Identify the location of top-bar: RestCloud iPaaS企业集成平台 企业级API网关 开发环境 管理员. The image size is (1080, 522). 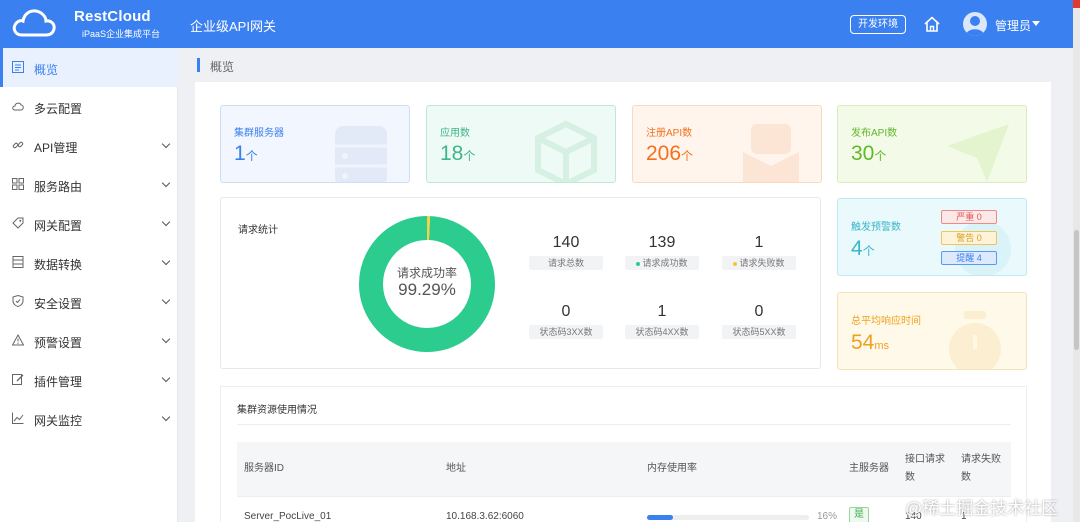
(540, 24).